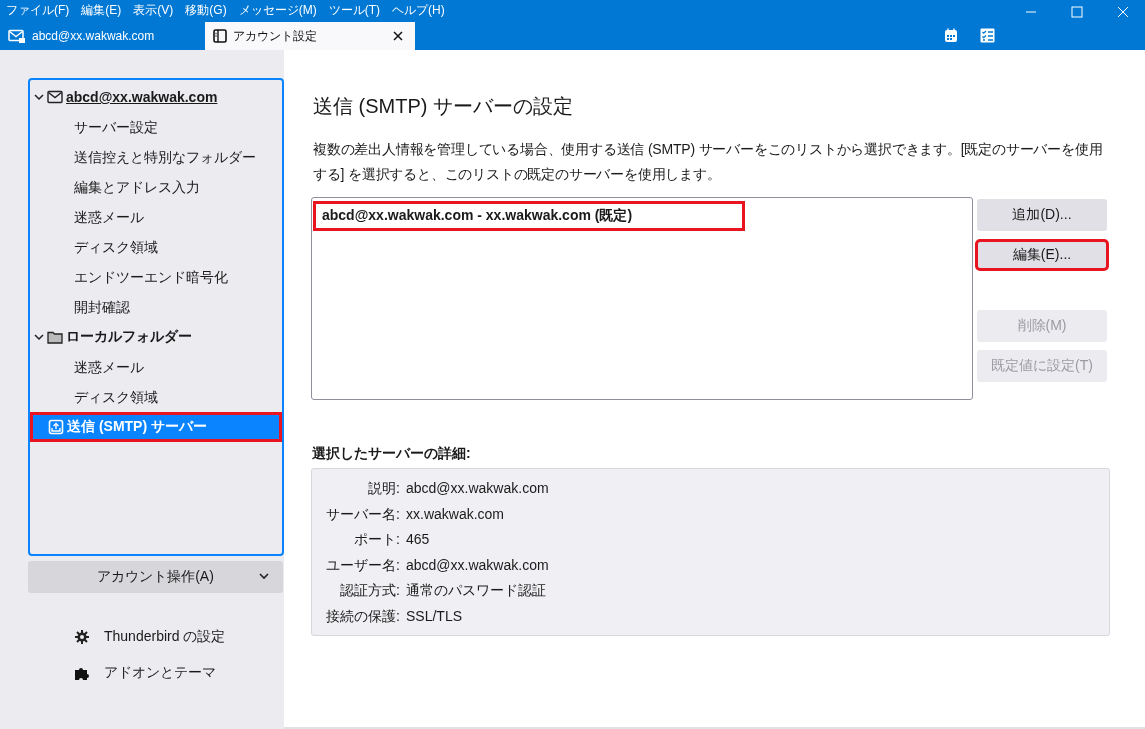 This screenshot has height=729, width=1145. I want to click on detail-label: 接続の保護:, so click(362, 615).